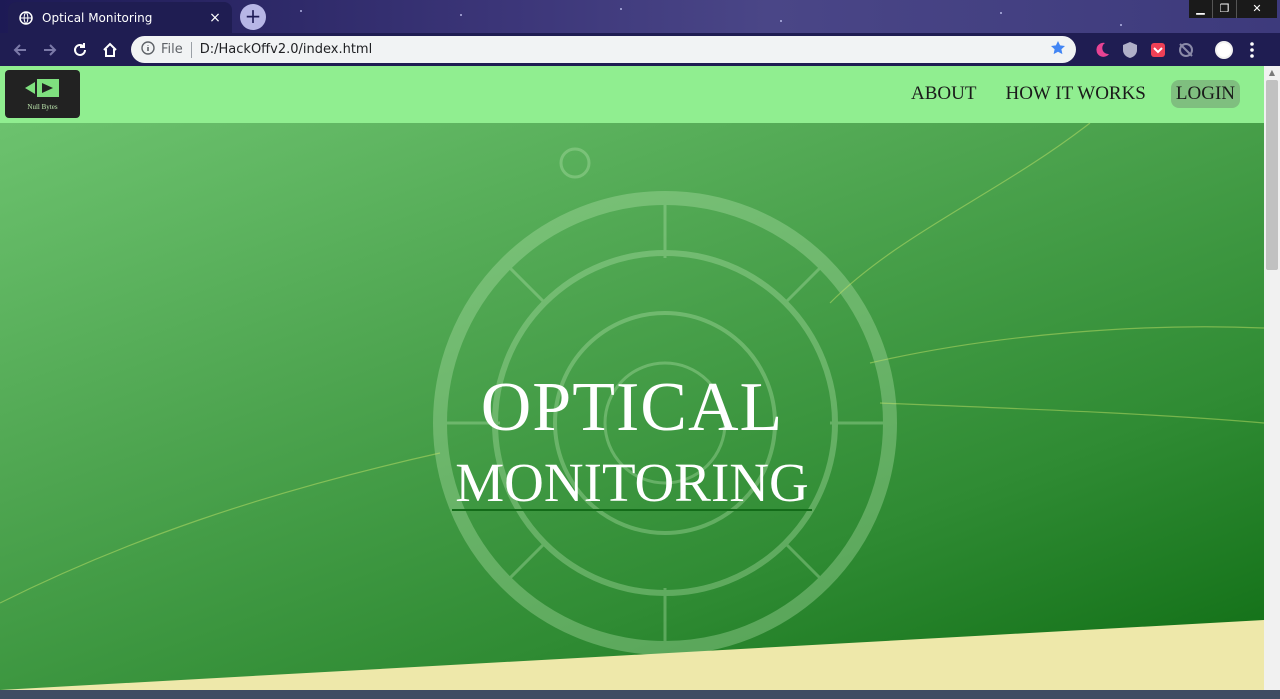  Describe the element at coordinates (1130, 50) in the screenshot. I see `extension-icon` at that location.